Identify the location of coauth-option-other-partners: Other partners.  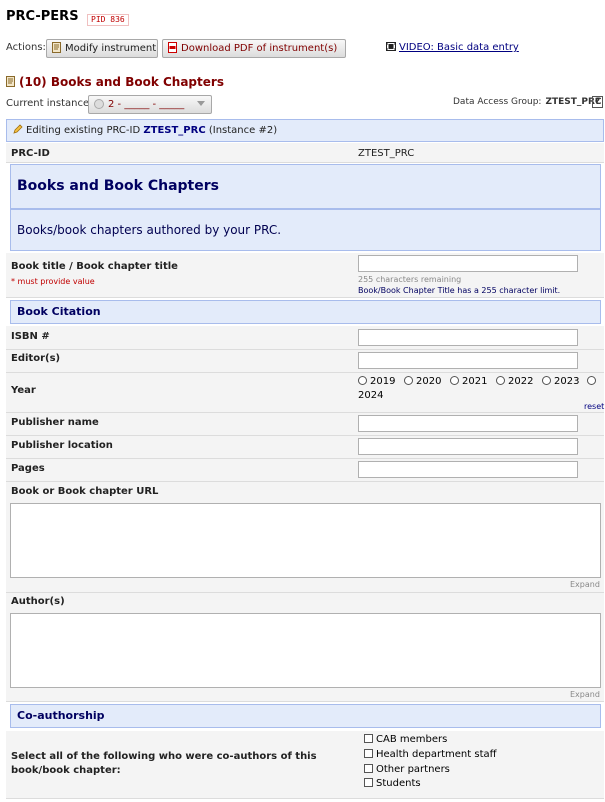
(407, 769).